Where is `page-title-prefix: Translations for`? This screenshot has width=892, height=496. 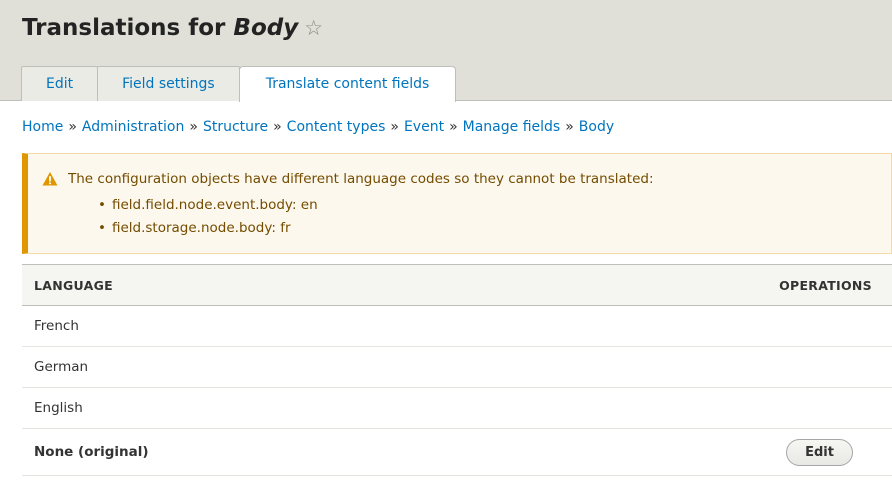 page-title-prefix: Translations for is located at coordinates (124, 28).